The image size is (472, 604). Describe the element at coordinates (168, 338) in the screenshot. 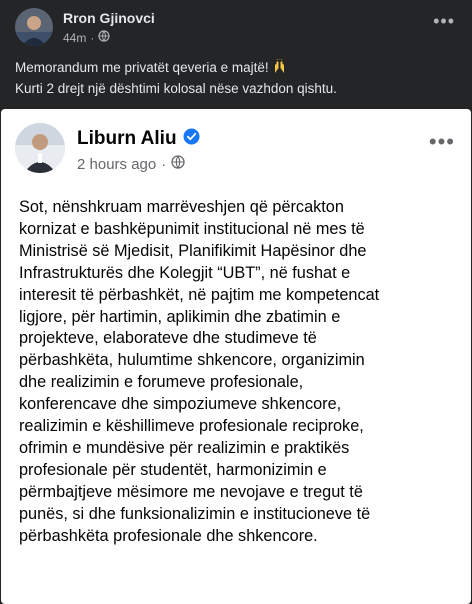

I see `body-line: projekteve, elaborateve dhe studimeve të` at that location.